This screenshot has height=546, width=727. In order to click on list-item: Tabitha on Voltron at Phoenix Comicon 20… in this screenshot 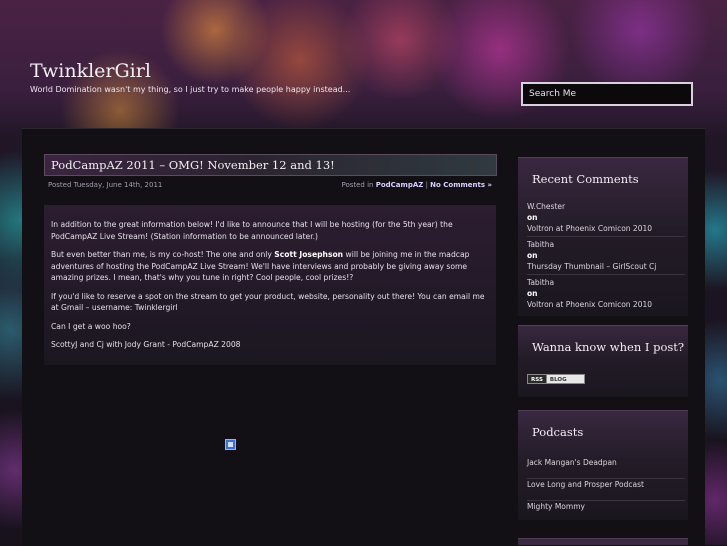, I will do `click(606, 294)`.